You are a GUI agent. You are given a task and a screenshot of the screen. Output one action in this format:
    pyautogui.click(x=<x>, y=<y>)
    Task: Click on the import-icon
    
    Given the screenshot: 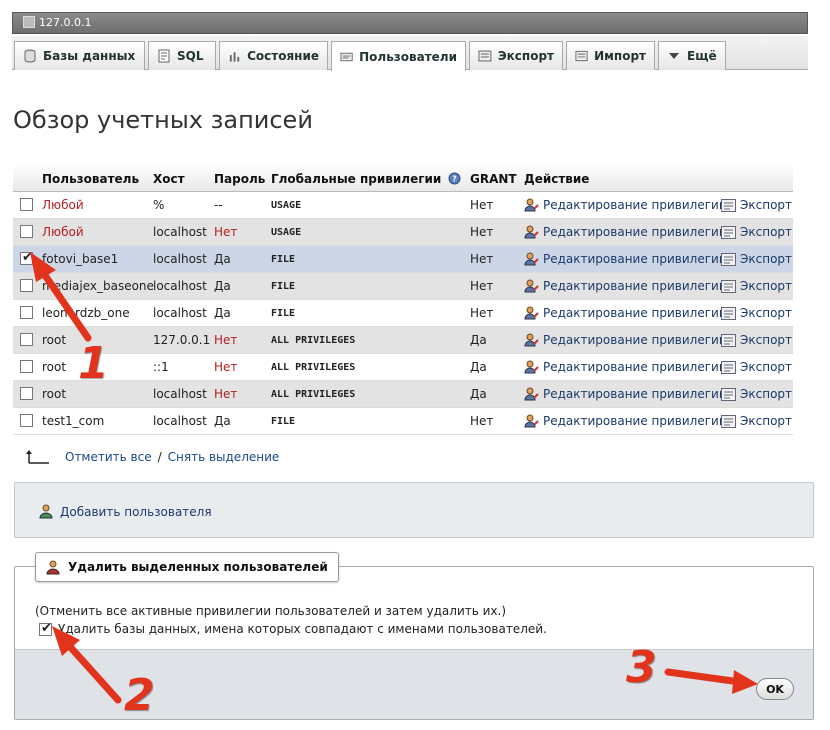 What is the action you would take?
    pyautogui.click(x=581, y=56)
    